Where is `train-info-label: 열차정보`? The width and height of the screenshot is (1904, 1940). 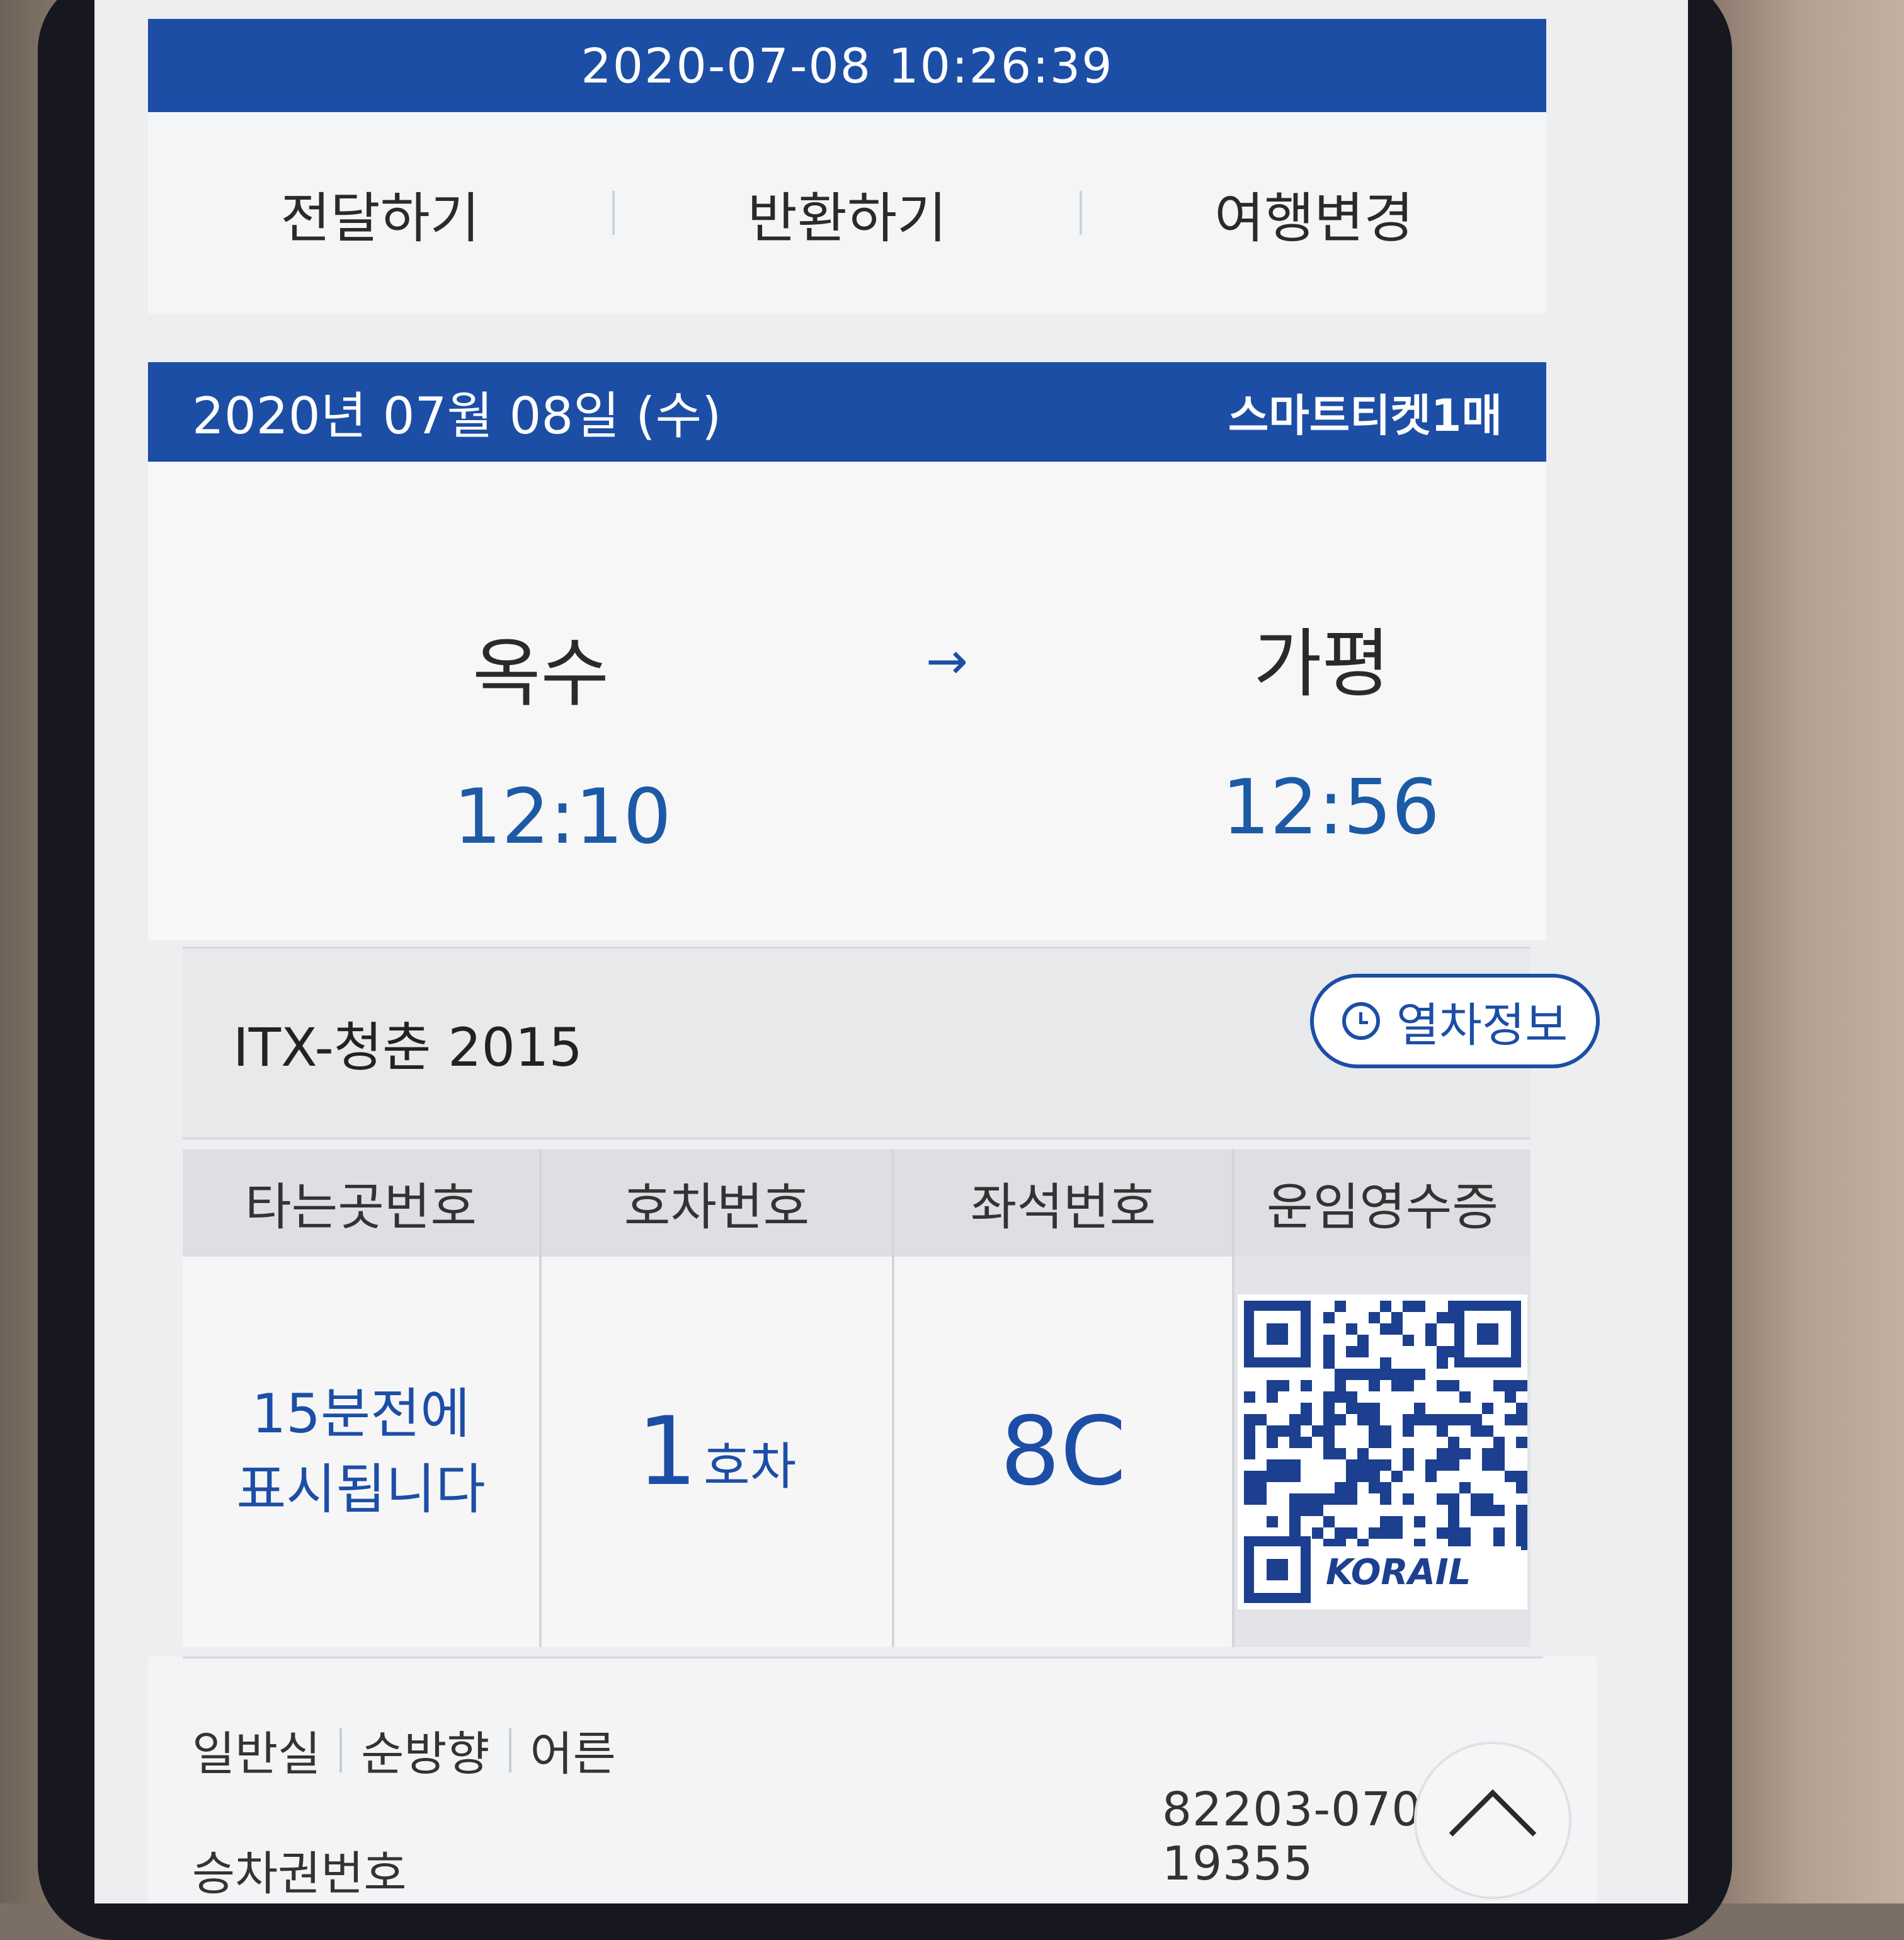
train-info-label: 열차정보 is located at coordinates (1482, 1025).